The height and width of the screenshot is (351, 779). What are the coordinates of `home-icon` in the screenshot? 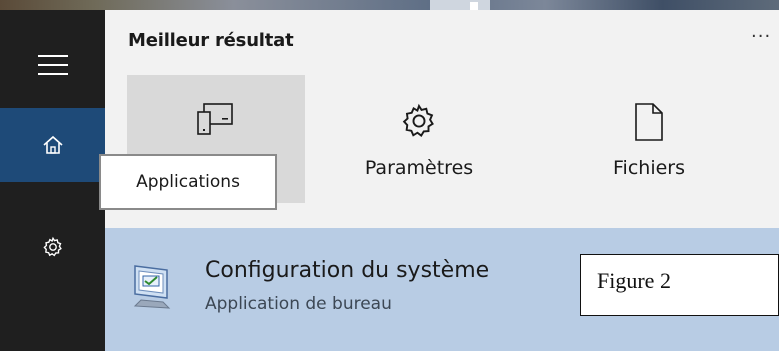 It's located at (52, 144).